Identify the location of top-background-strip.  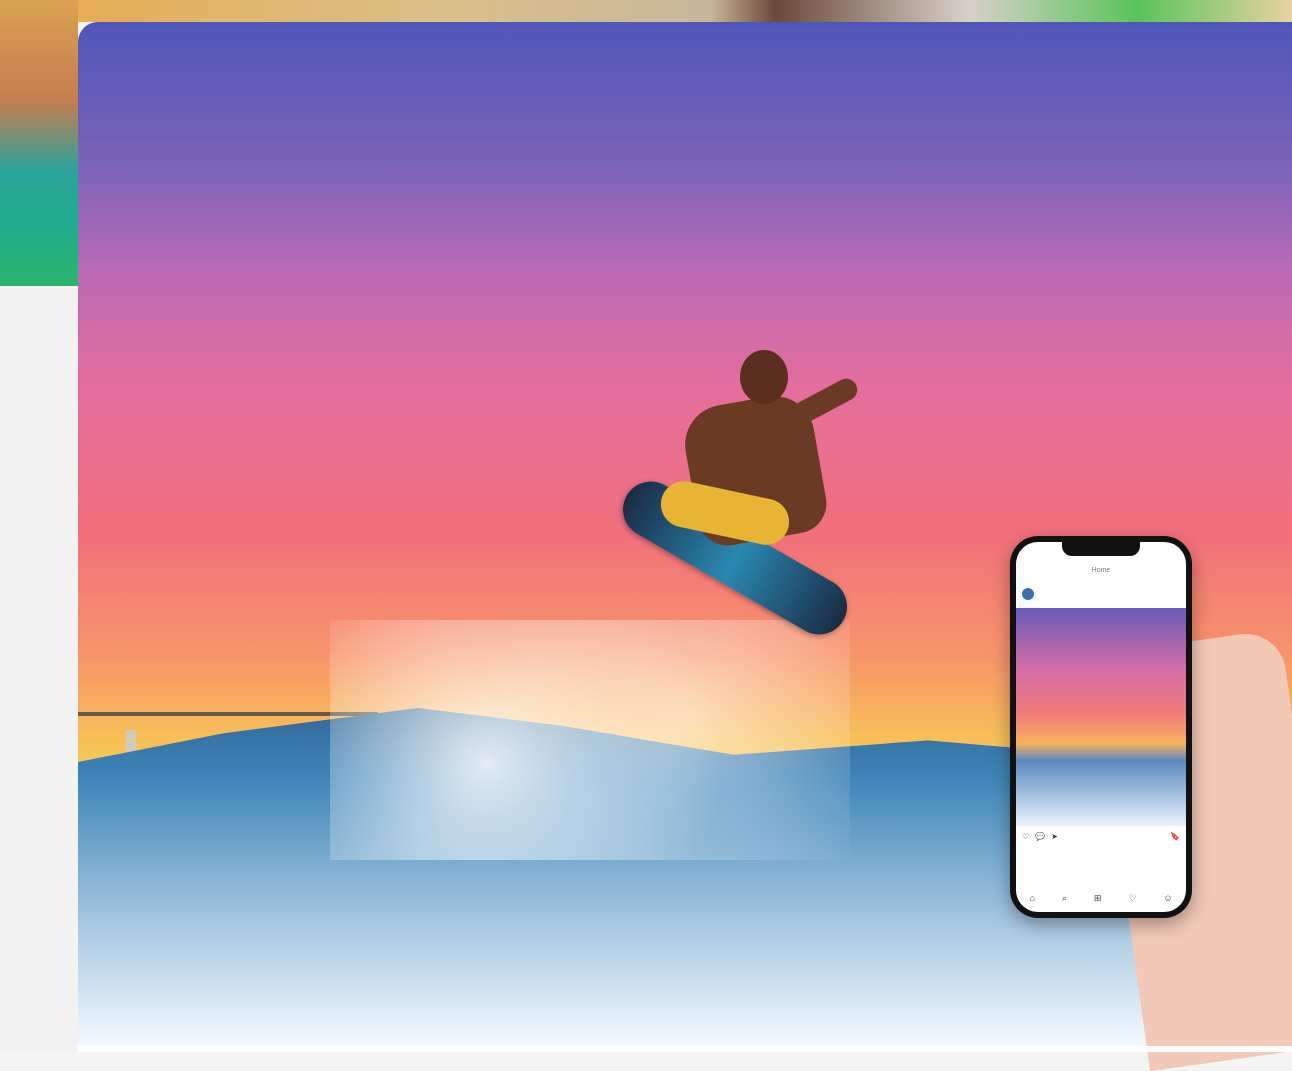
(646, 11).